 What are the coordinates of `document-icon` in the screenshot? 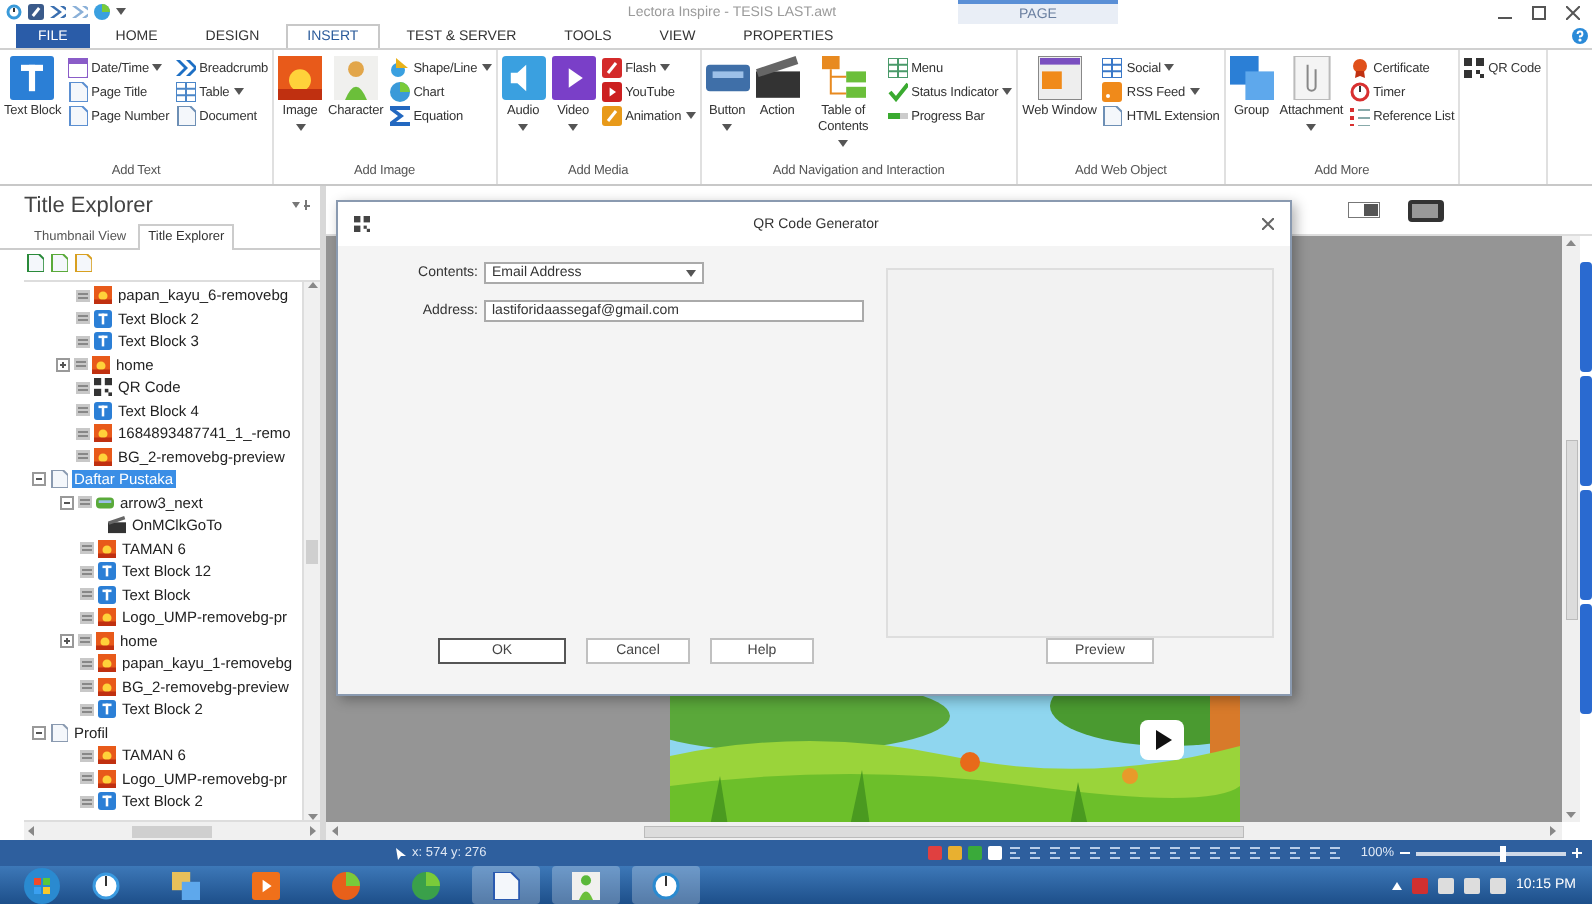 It's located at (185, 116).